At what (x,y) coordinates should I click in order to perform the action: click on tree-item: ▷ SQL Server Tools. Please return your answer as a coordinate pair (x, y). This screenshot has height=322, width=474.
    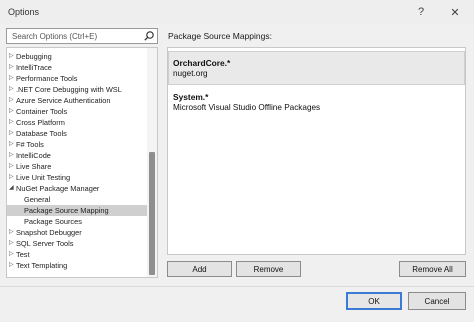
    Looking at the image, I should click on (77, 243).